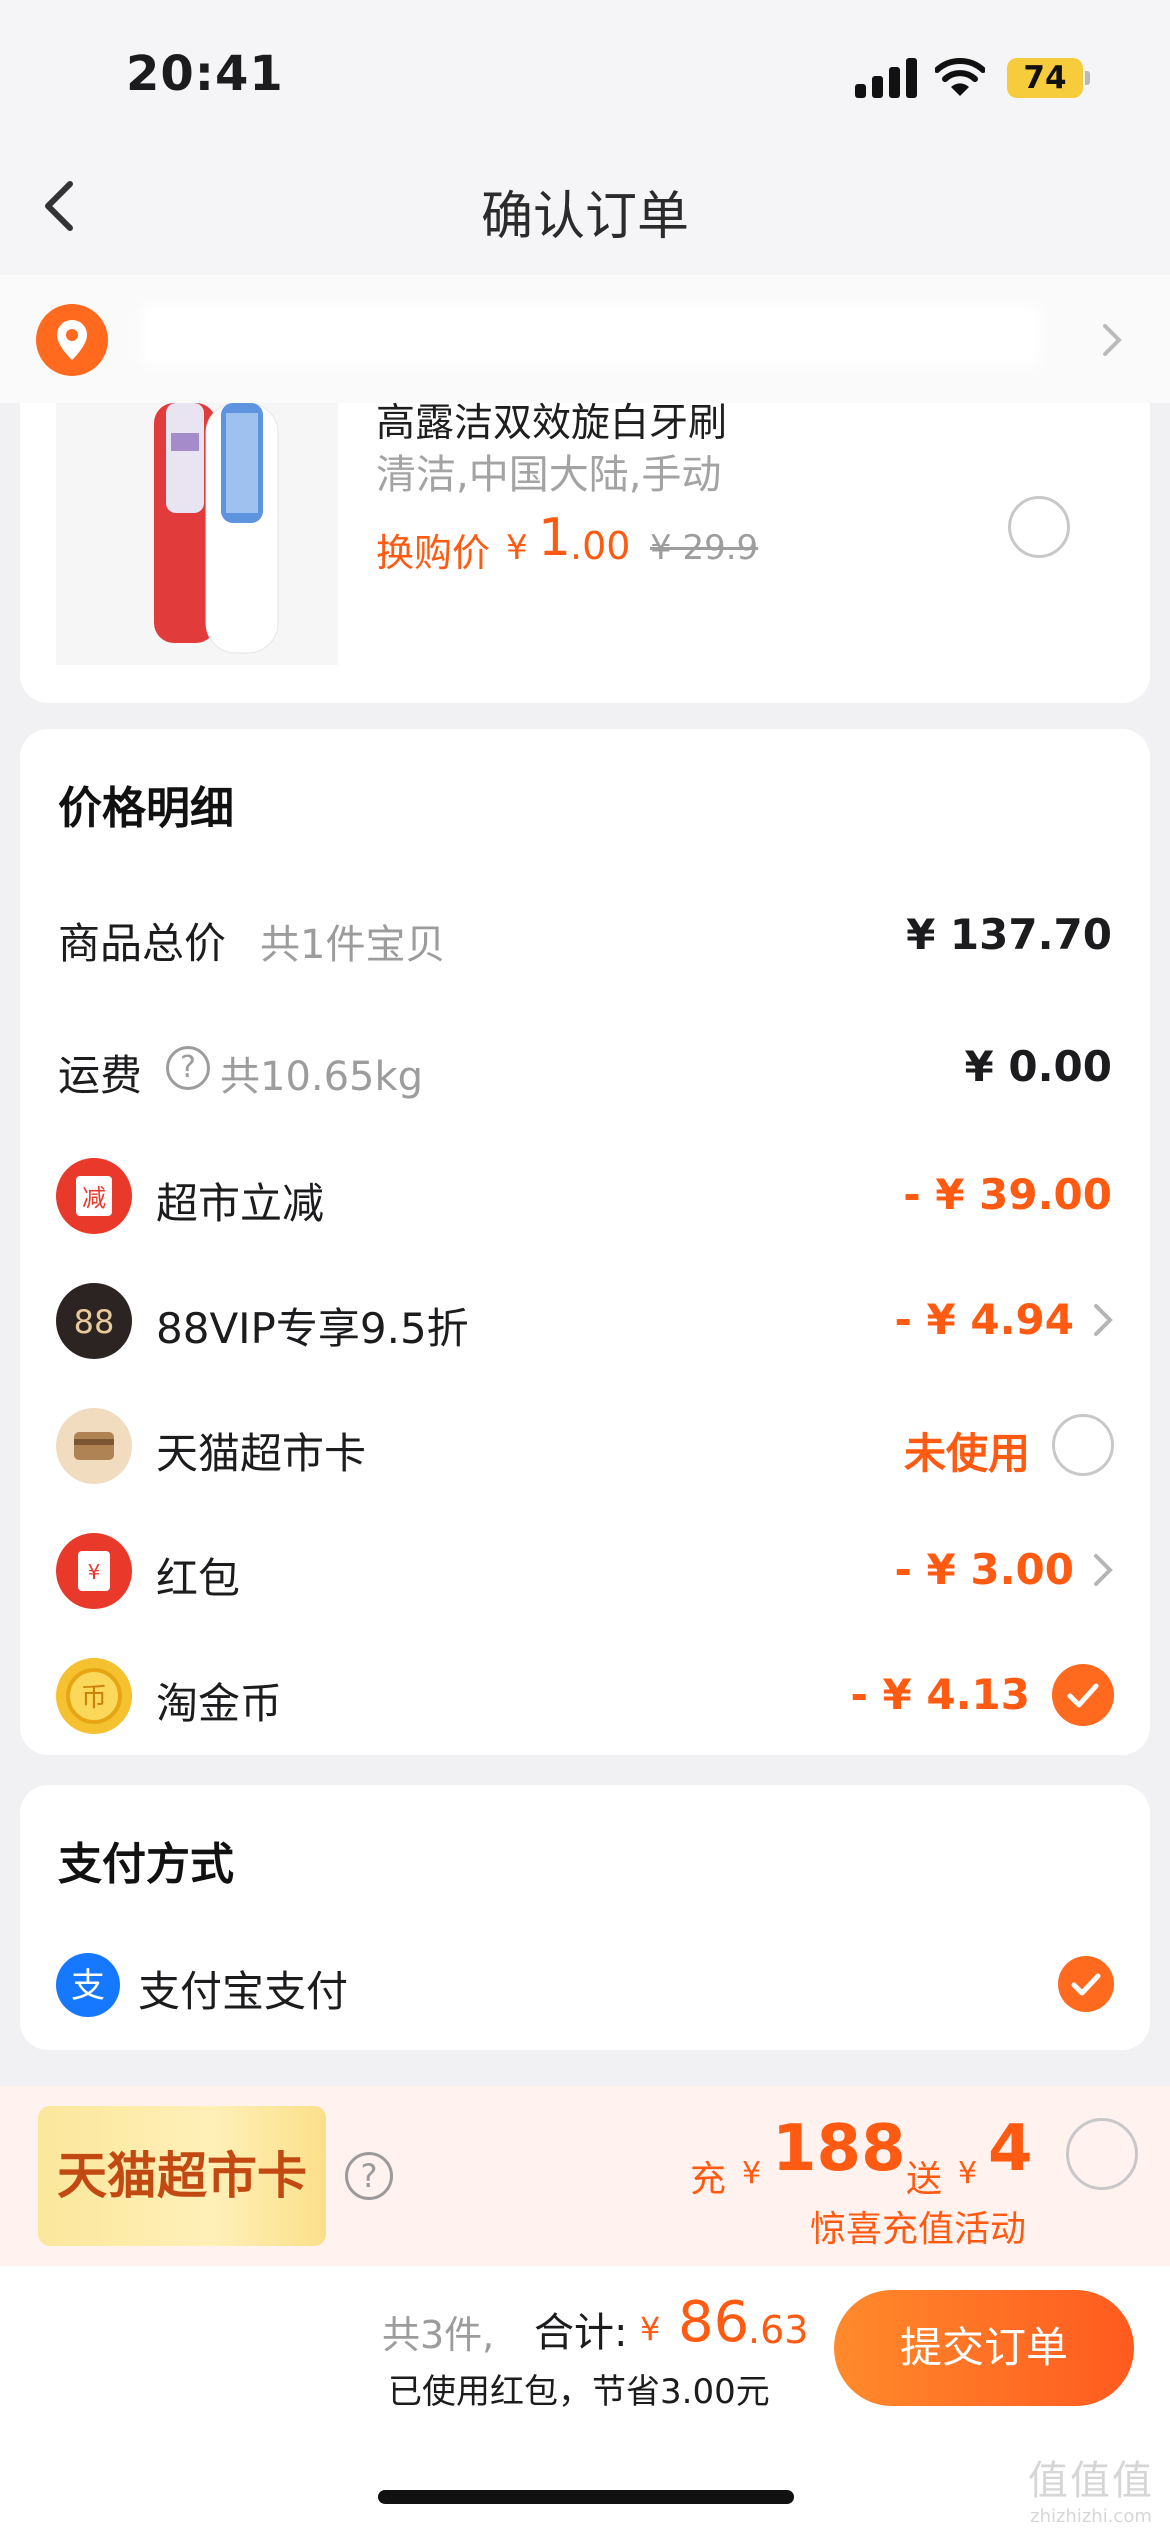 The width and height of the screenshot is (1170, 2532). Describe the element at coordinates (579, 2392) in the screenshot. I see `savings-note: 已使用红包，节省3.00元` at that location.